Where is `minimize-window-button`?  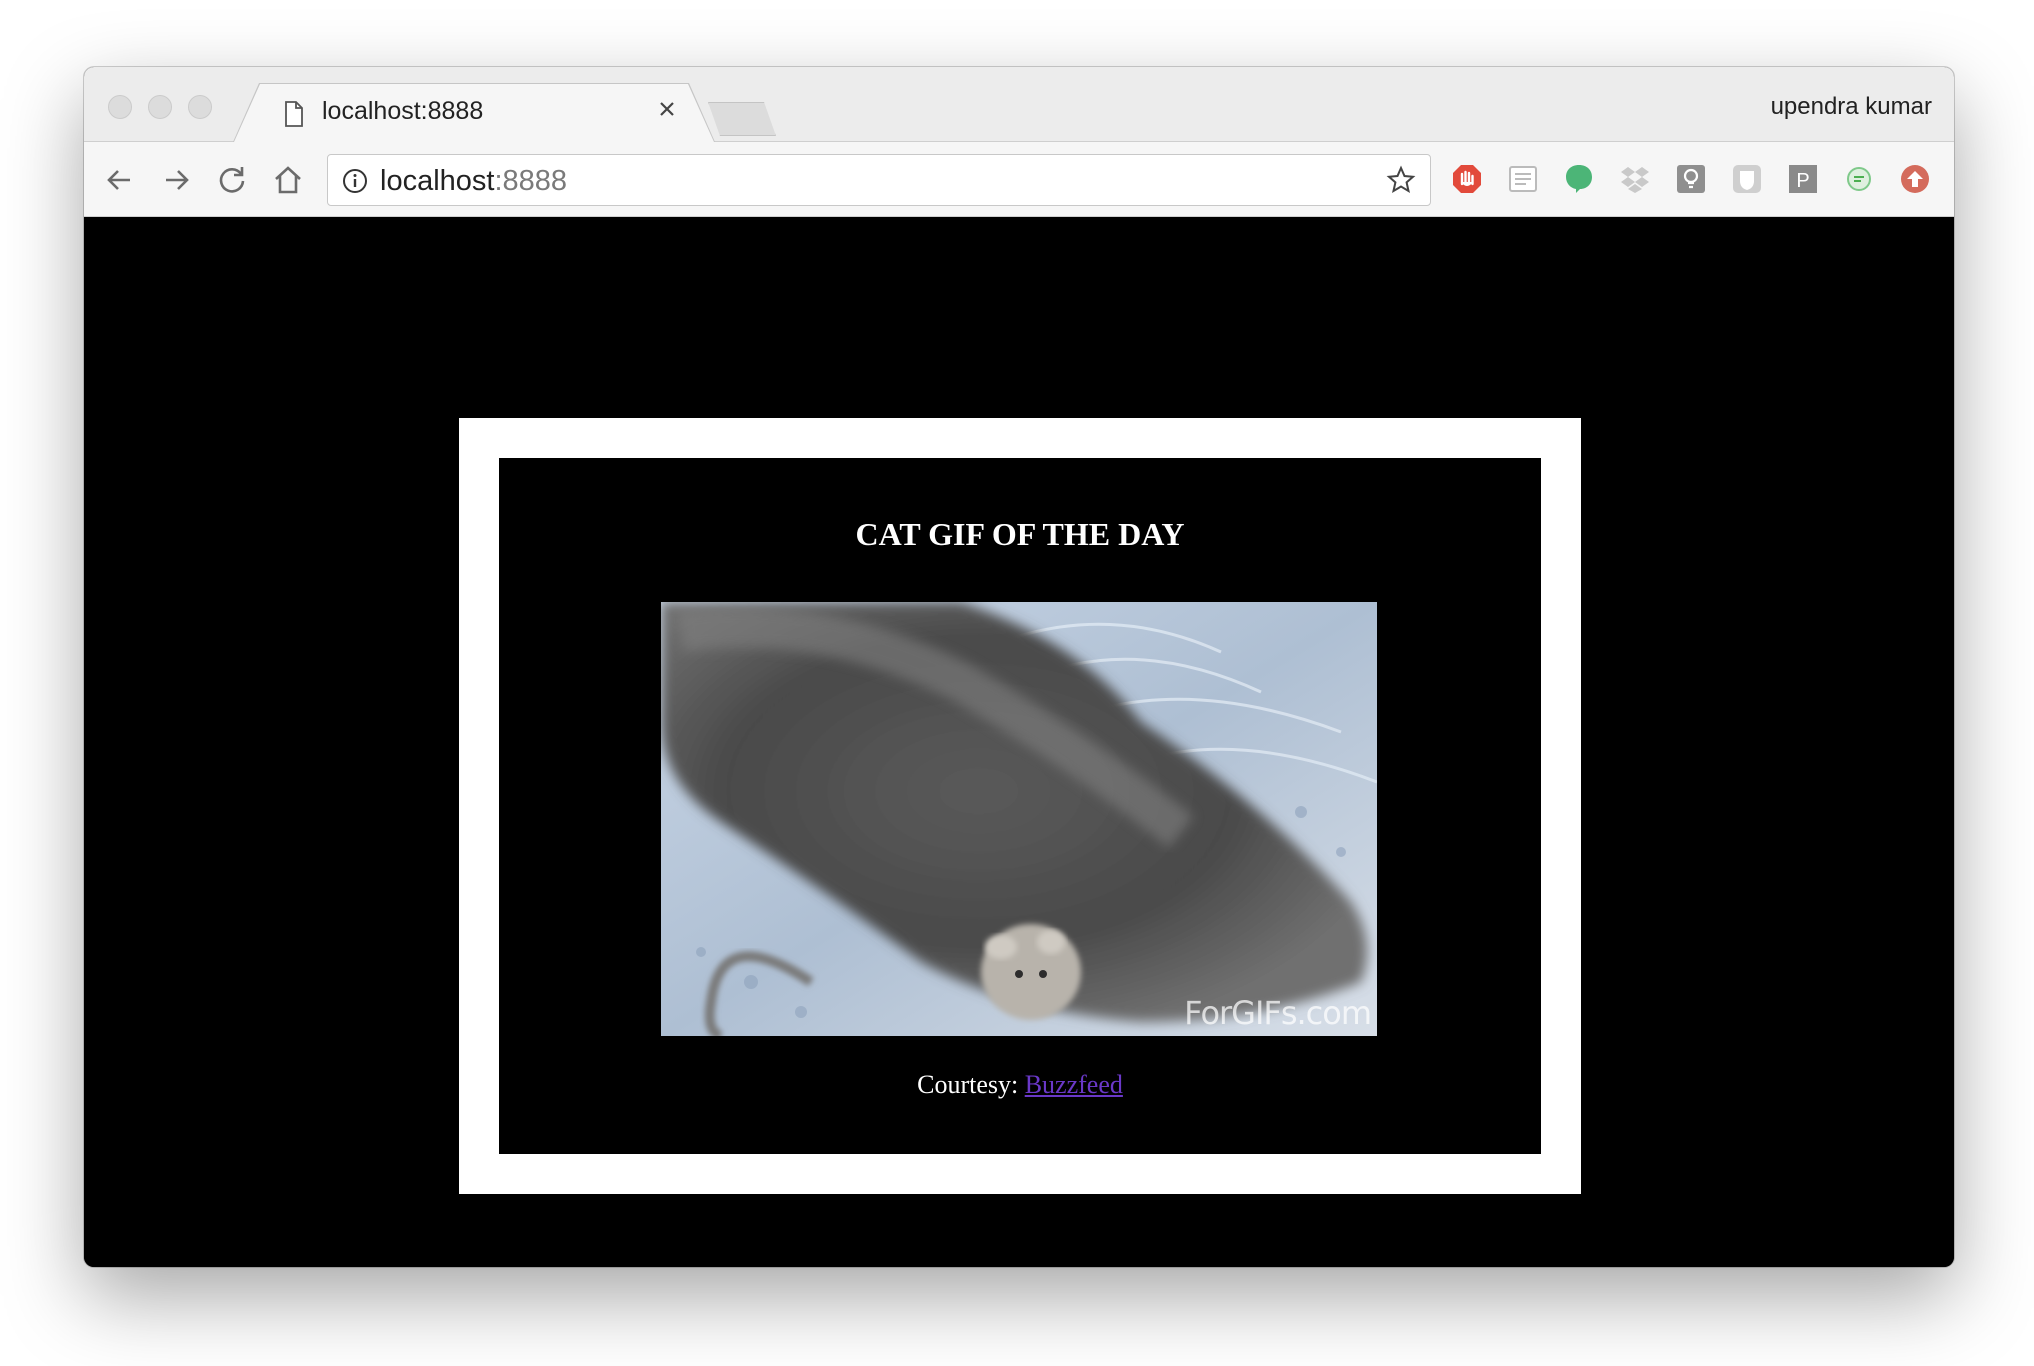 minimize-window-button is located at coordinates (160, 107).